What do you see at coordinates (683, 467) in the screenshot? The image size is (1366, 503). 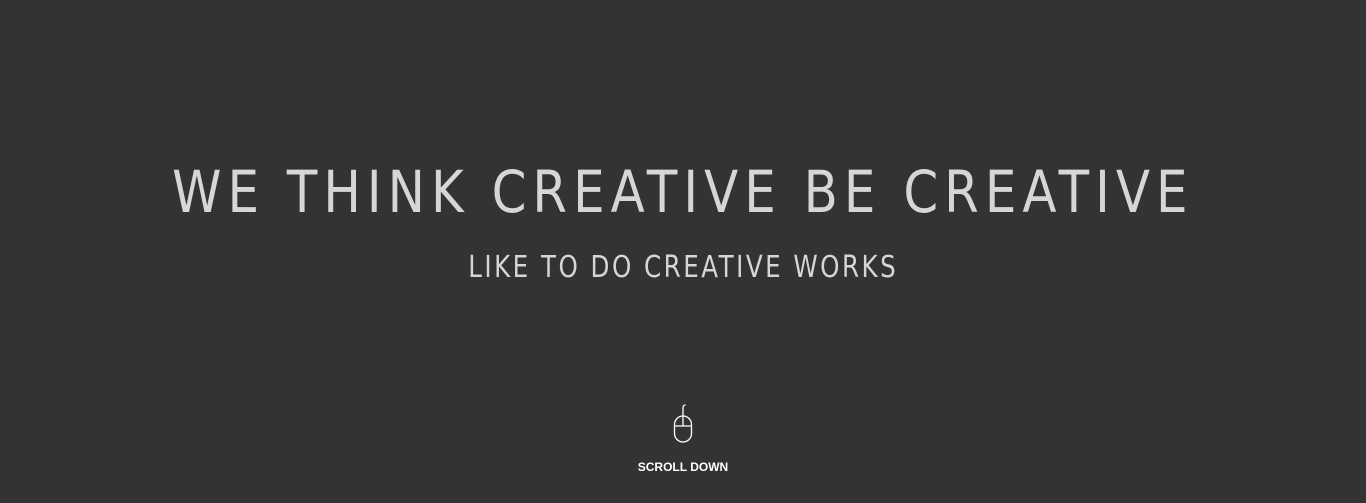 I see `scroll-down-label: SCROLL DOWN` at bounding box center [683, 467].